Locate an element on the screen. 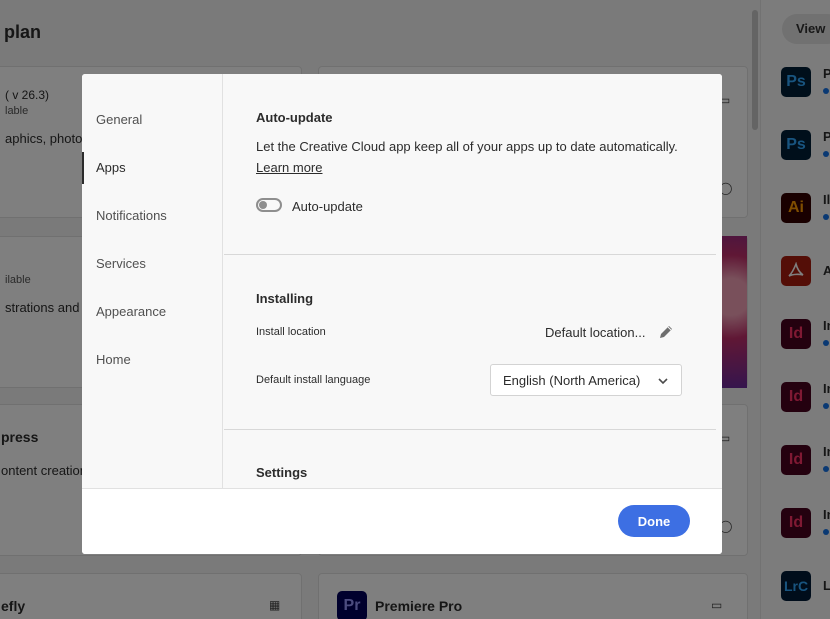 The height and width of the screenshot is (619, 830). done-button: Done is located at coordinates (654, 521).